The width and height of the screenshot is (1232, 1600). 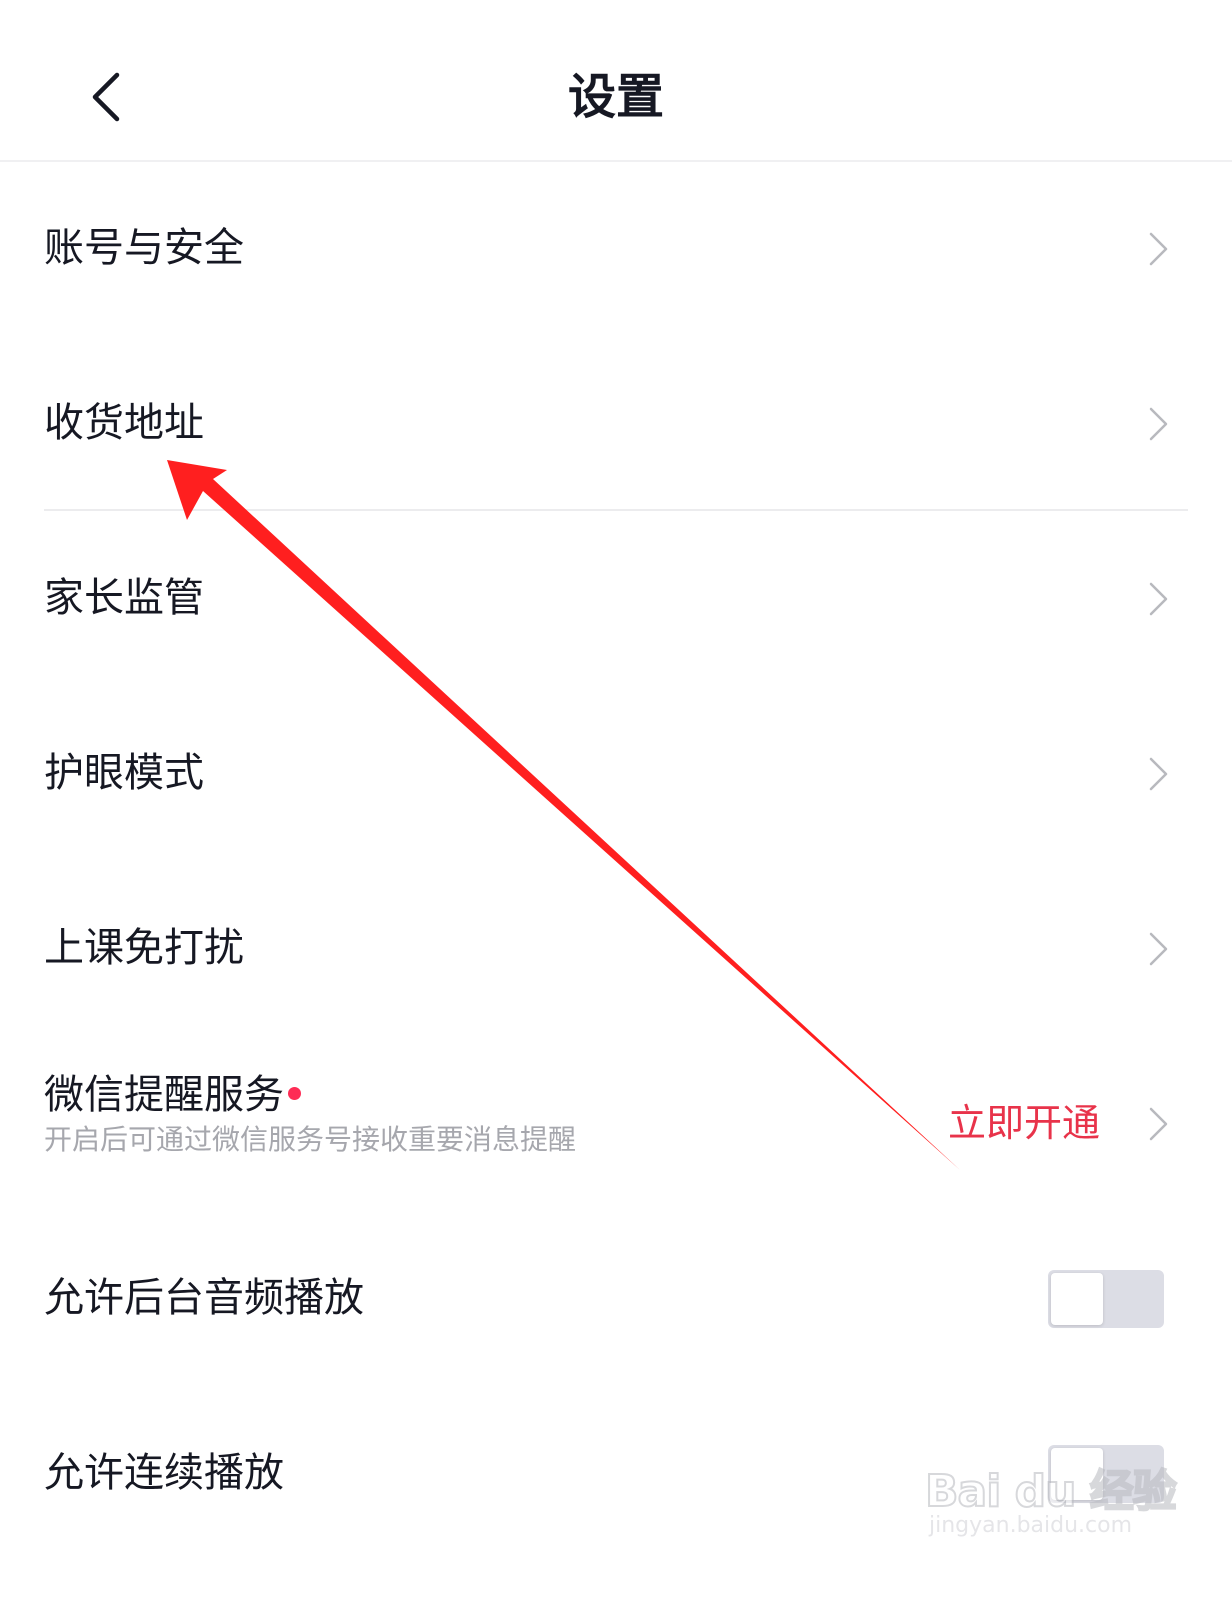 What do you see at coordinates (1106, 1474) in the screenshot?
I see `continuous-play-toggle` at bounding box center [1106, 1474].